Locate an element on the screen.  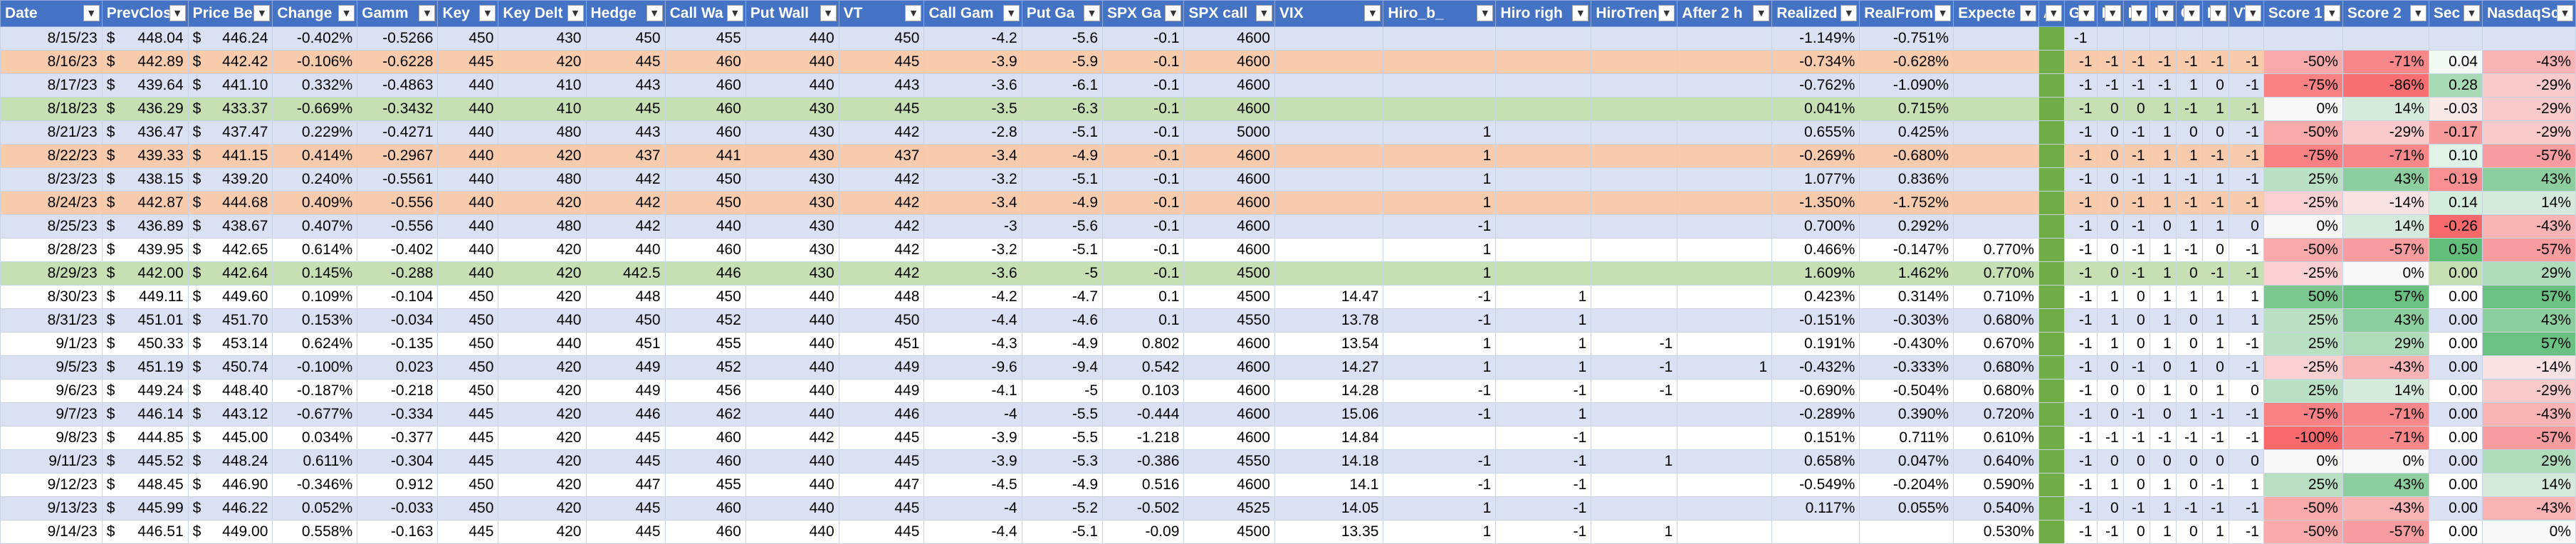
table-cell: -1.149% is located at coordinates (1815, 38).